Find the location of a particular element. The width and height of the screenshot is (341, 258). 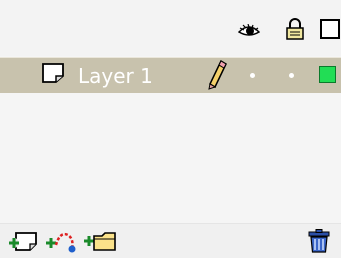

layer-row: Layer 1 is located at coordinates (170, 75).